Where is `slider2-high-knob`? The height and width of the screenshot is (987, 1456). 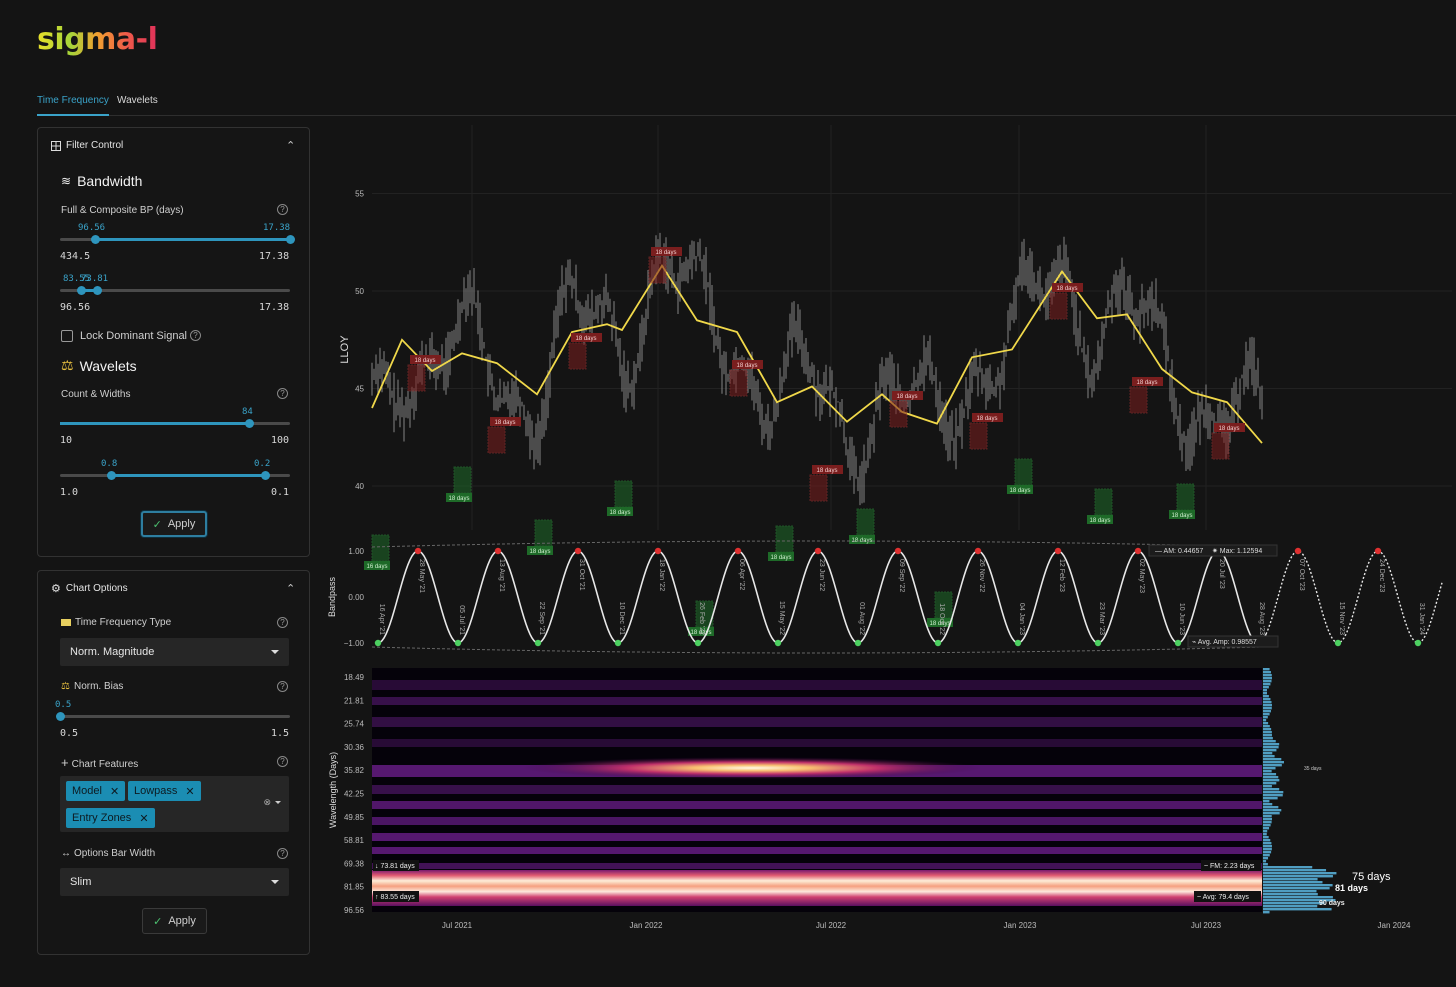
slider2-high-knob is located at coordinates (97, 290).